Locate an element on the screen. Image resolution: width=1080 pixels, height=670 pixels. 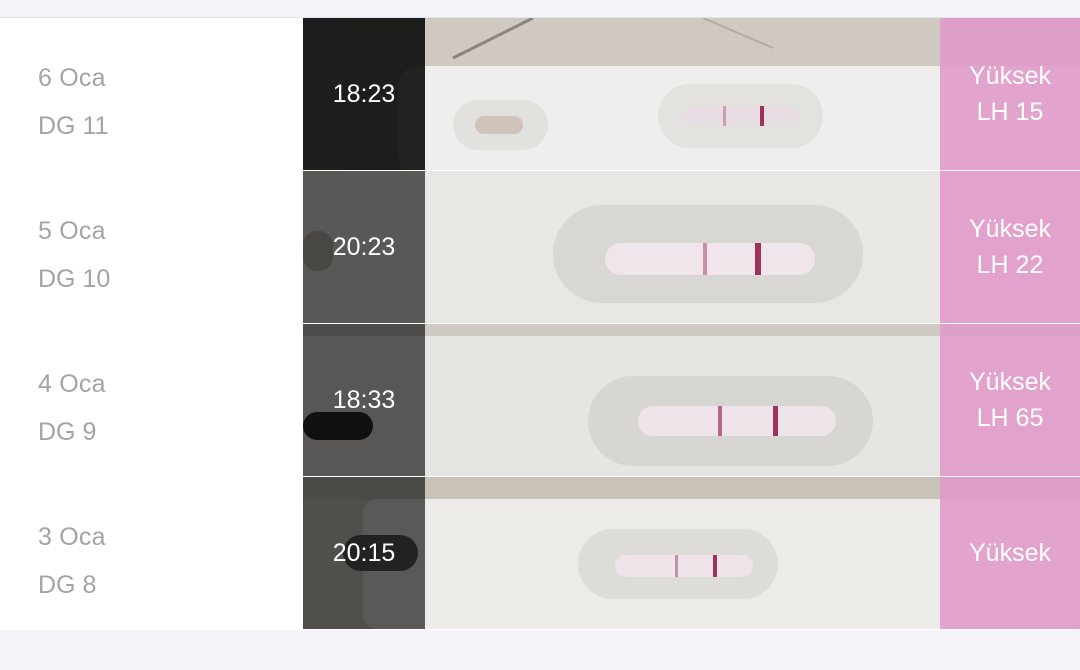
test-time: 20:15 is located at coordinates (364, 553).